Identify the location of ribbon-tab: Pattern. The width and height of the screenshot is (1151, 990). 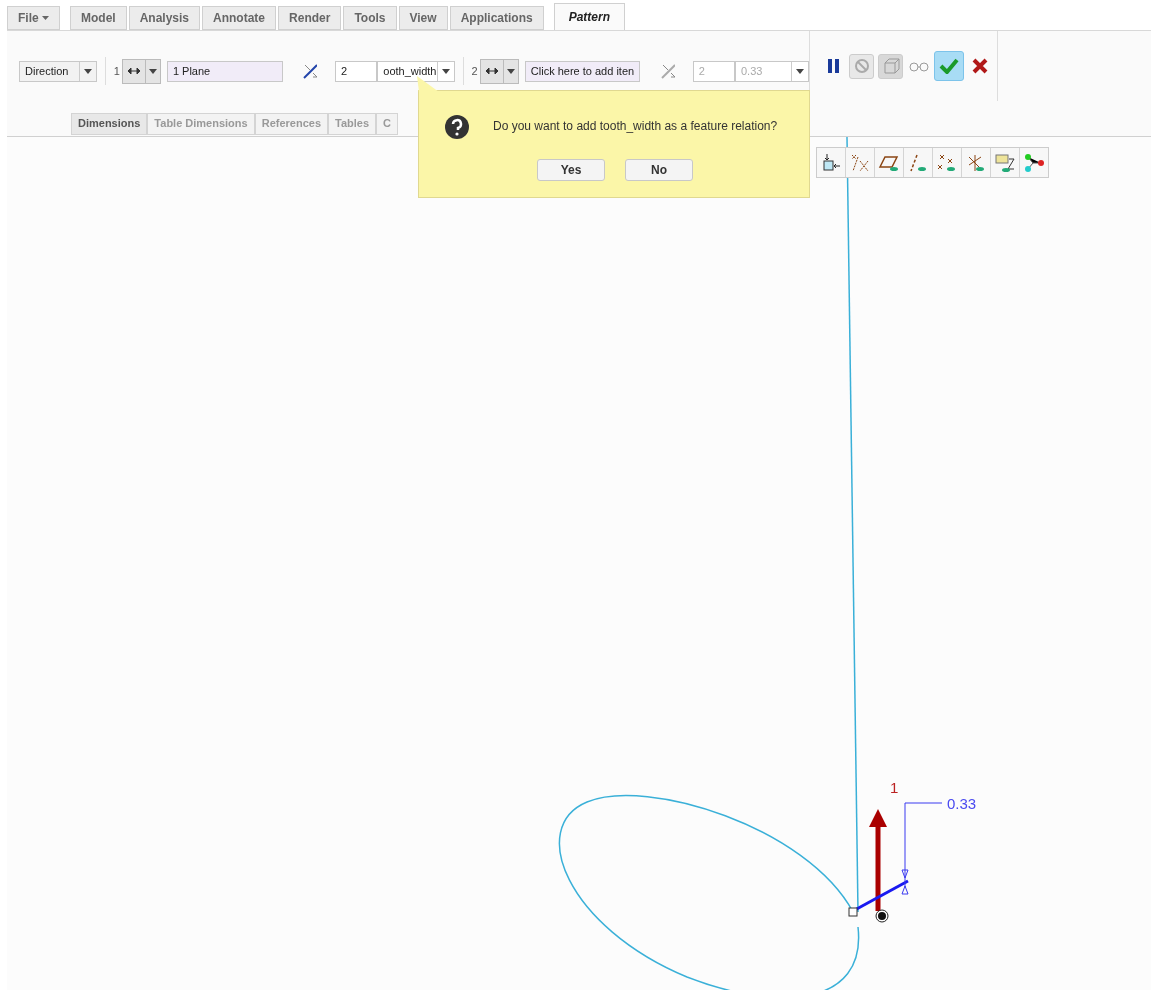
(589, 16).